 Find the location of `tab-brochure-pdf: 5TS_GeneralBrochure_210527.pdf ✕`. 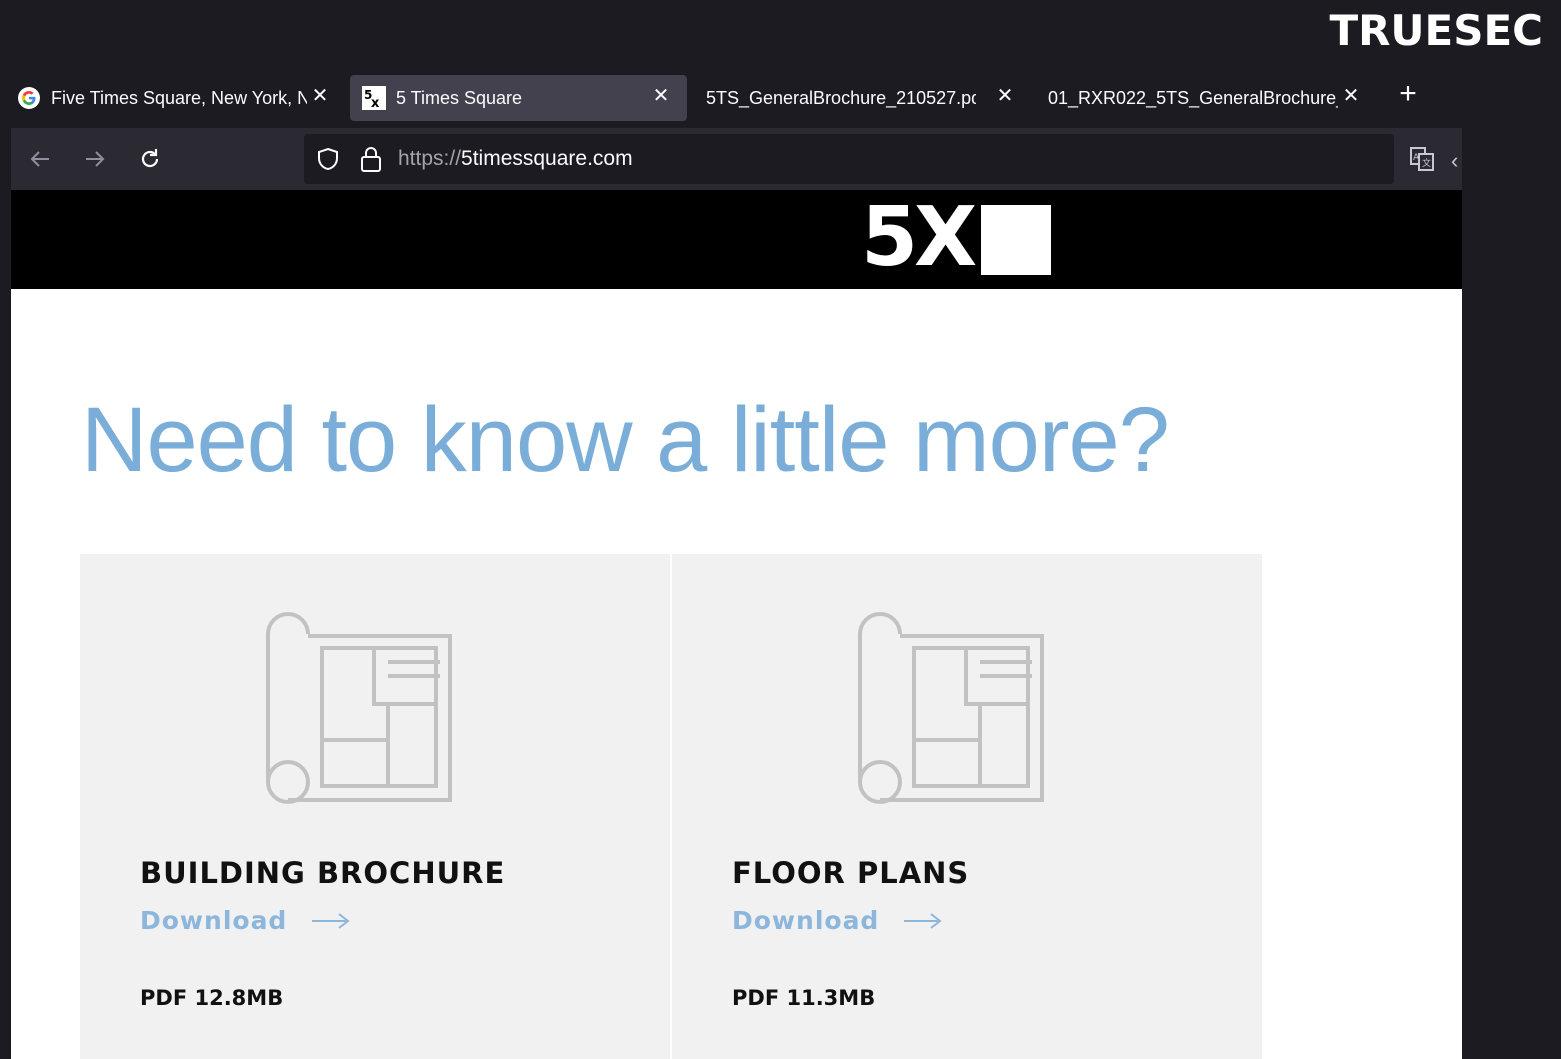

tab-brochure-pdf: 5TS_GeneralBrochure_210527.pdf ✕ is located at coordinates (866, 98).